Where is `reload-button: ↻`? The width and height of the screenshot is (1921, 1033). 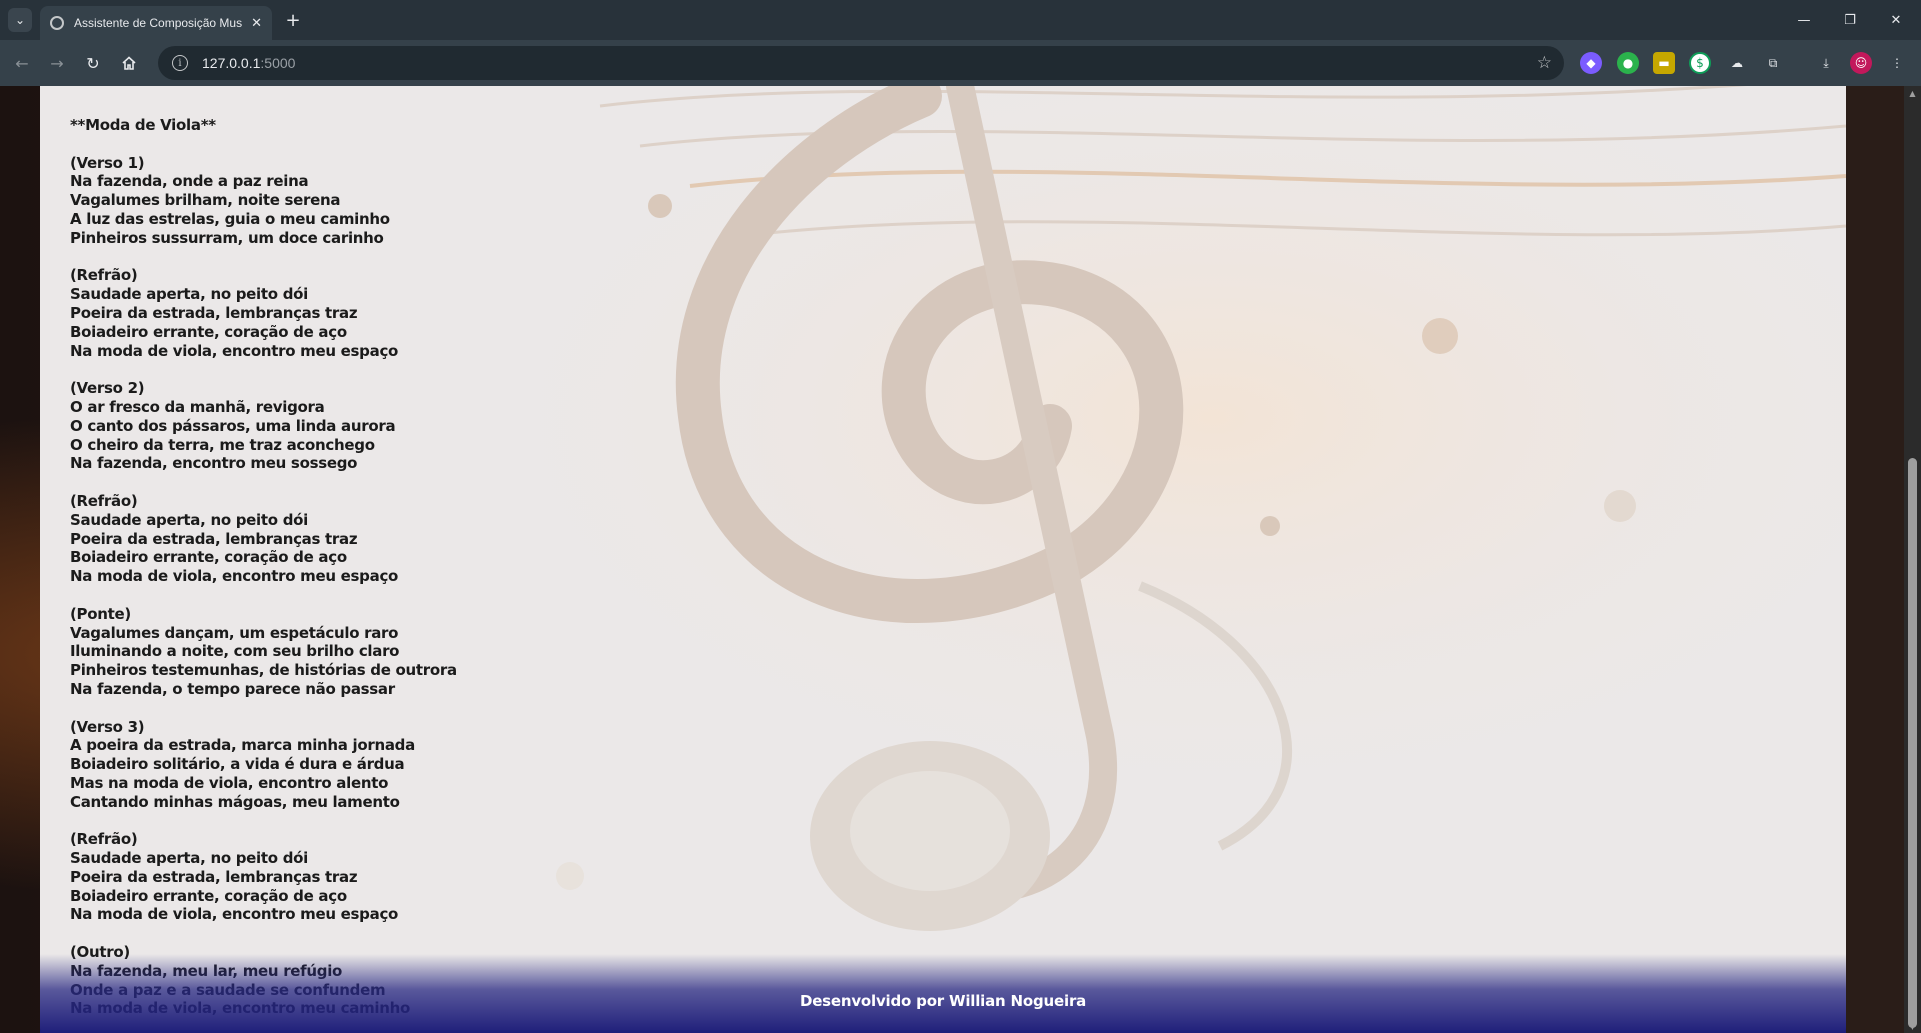 reload-button: ↻ is located at coordinates (93, 63).